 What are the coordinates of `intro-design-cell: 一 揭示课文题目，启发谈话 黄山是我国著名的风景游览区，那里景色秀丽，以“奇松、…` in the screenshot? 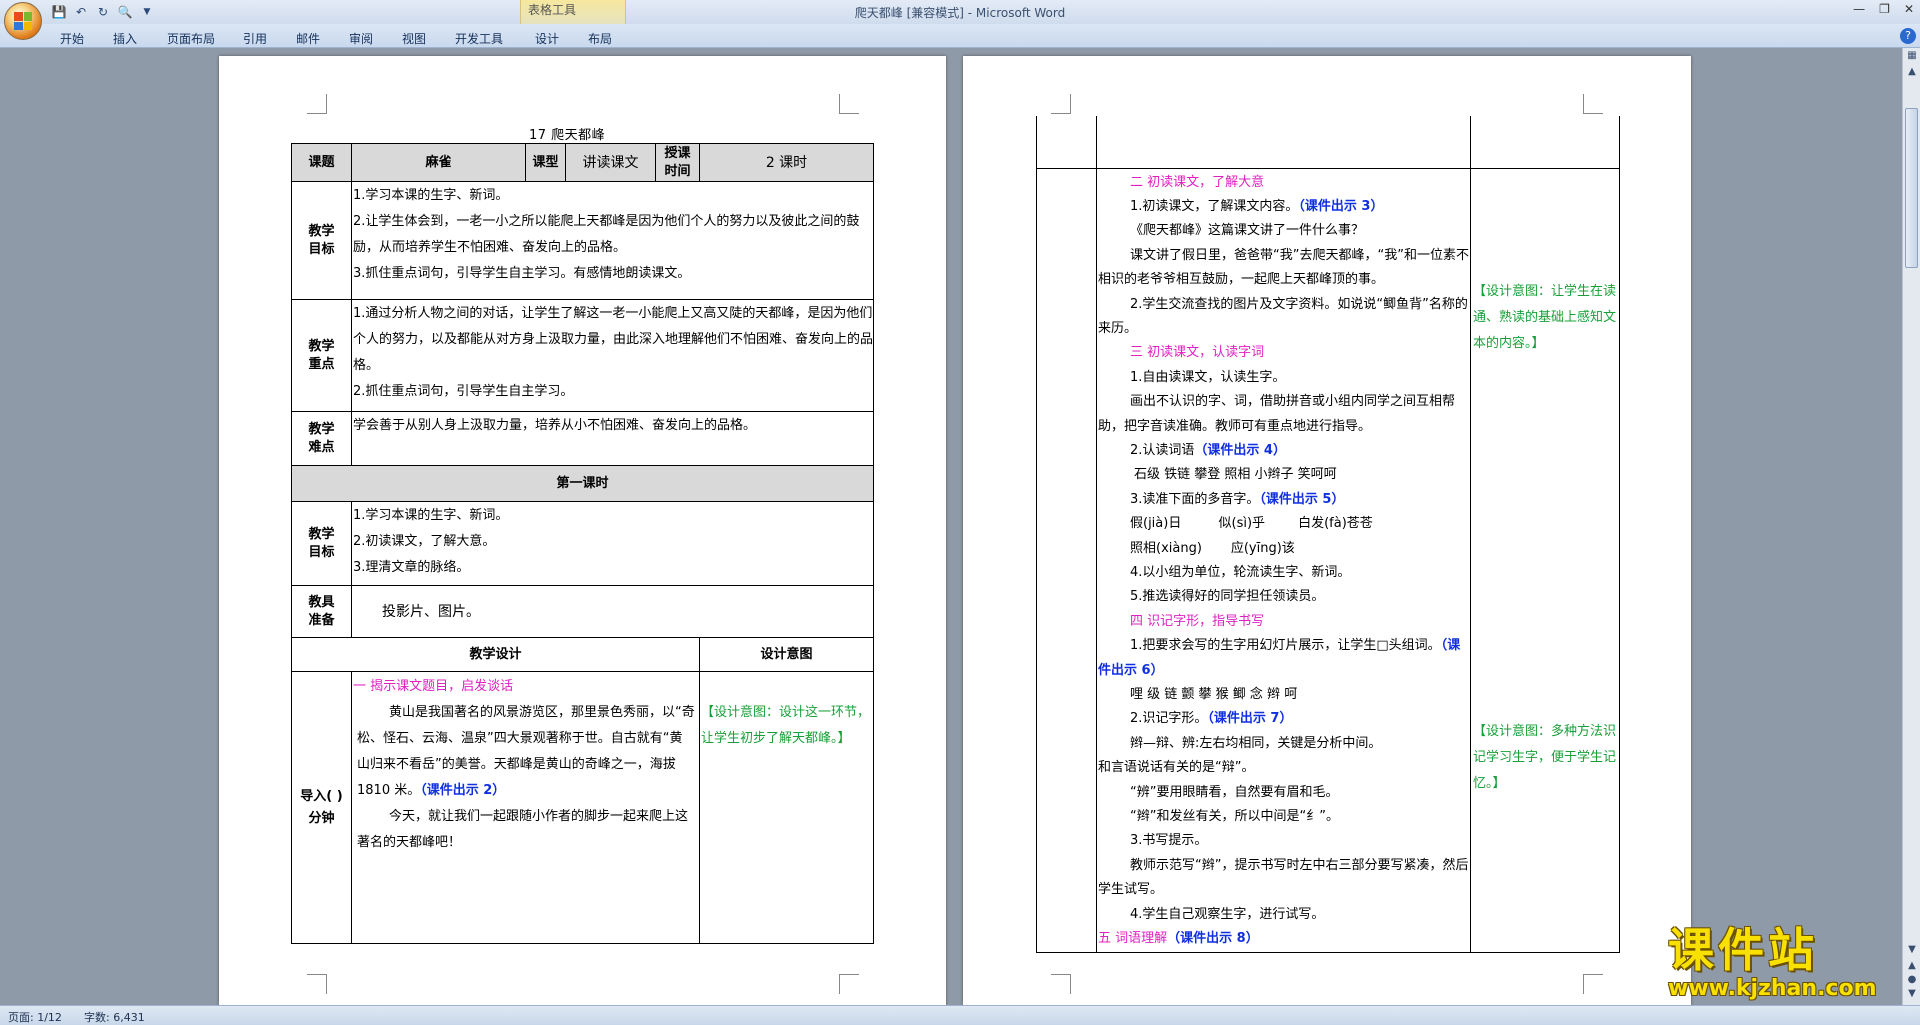 It's located at (525, 807).